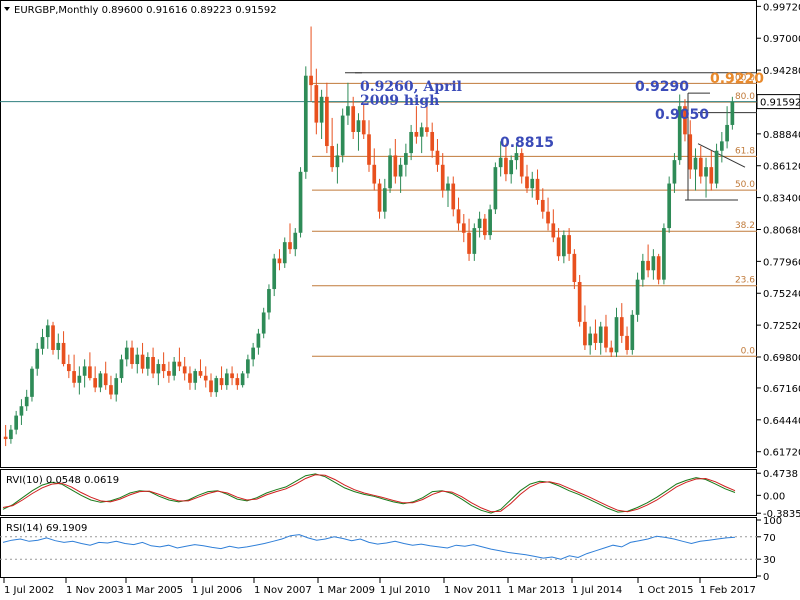  What do you see at coordinates (527, 143) in the screenshot?
I see `price-annotation: 0.8815` at bounding box center [527, 143].